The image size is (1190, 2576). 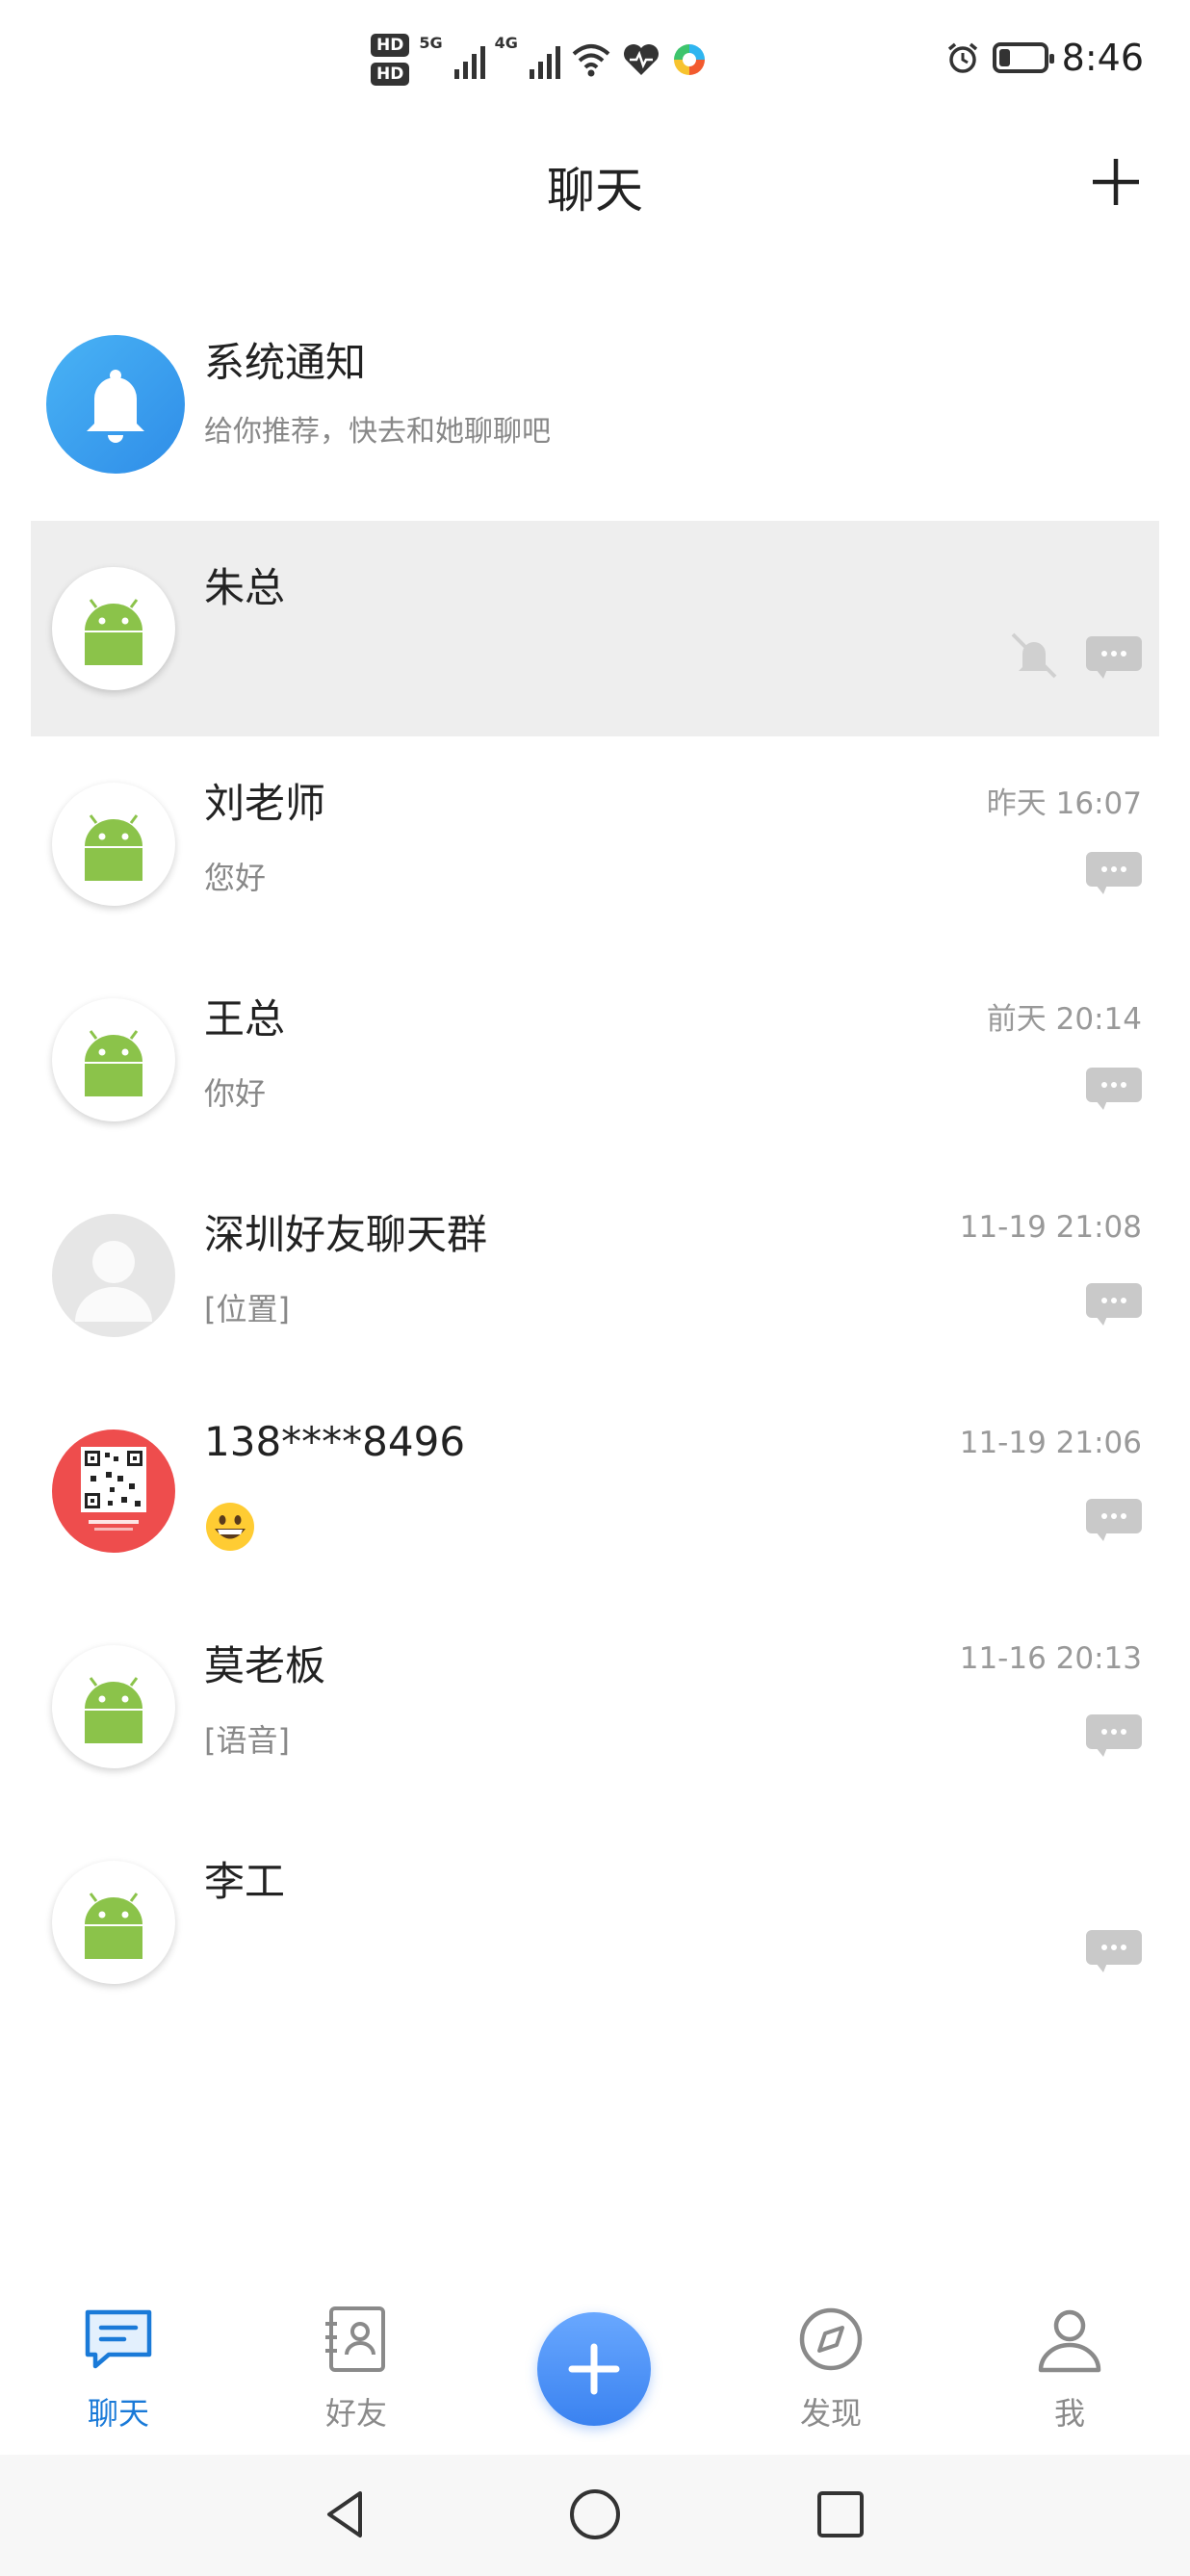 What do you see at coordinates (595, 419) in the screenshot?
I see `chat-item-system-notification: 系统通知 给你推荐，快去和她聊聊吧` at bounding box center [595, 419].